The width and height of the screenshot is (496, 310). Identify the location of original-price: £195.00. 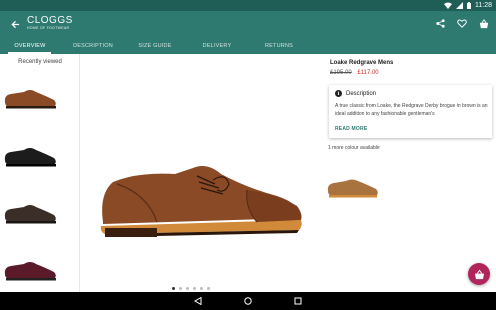
(341, 73).